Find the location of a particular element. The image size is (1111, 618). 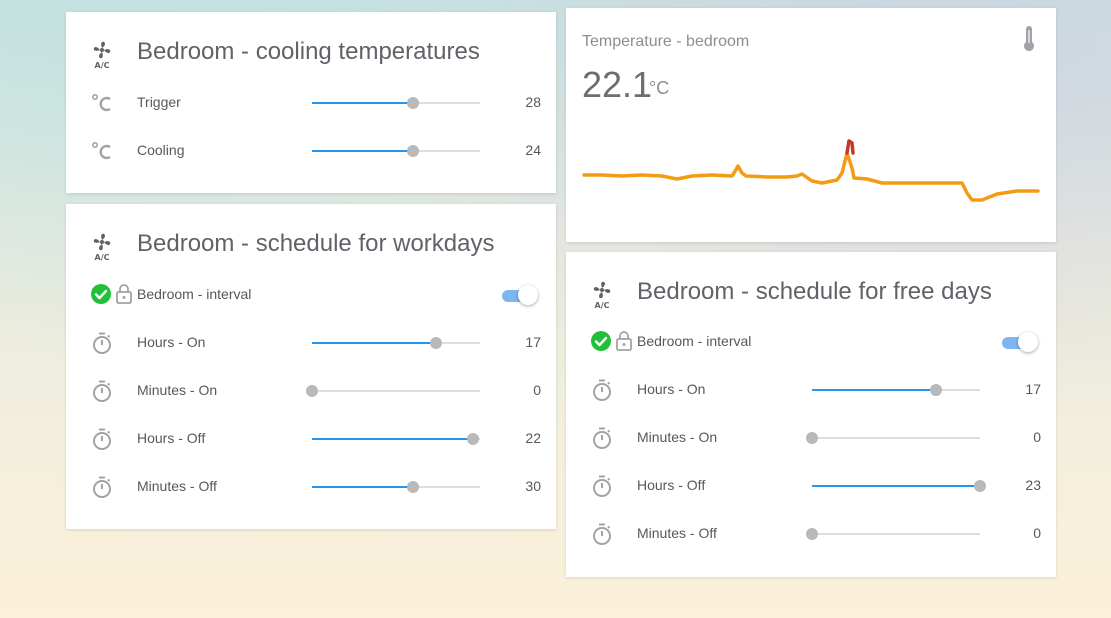

hours-off-value: 22 is located at coordinates (533, 438).